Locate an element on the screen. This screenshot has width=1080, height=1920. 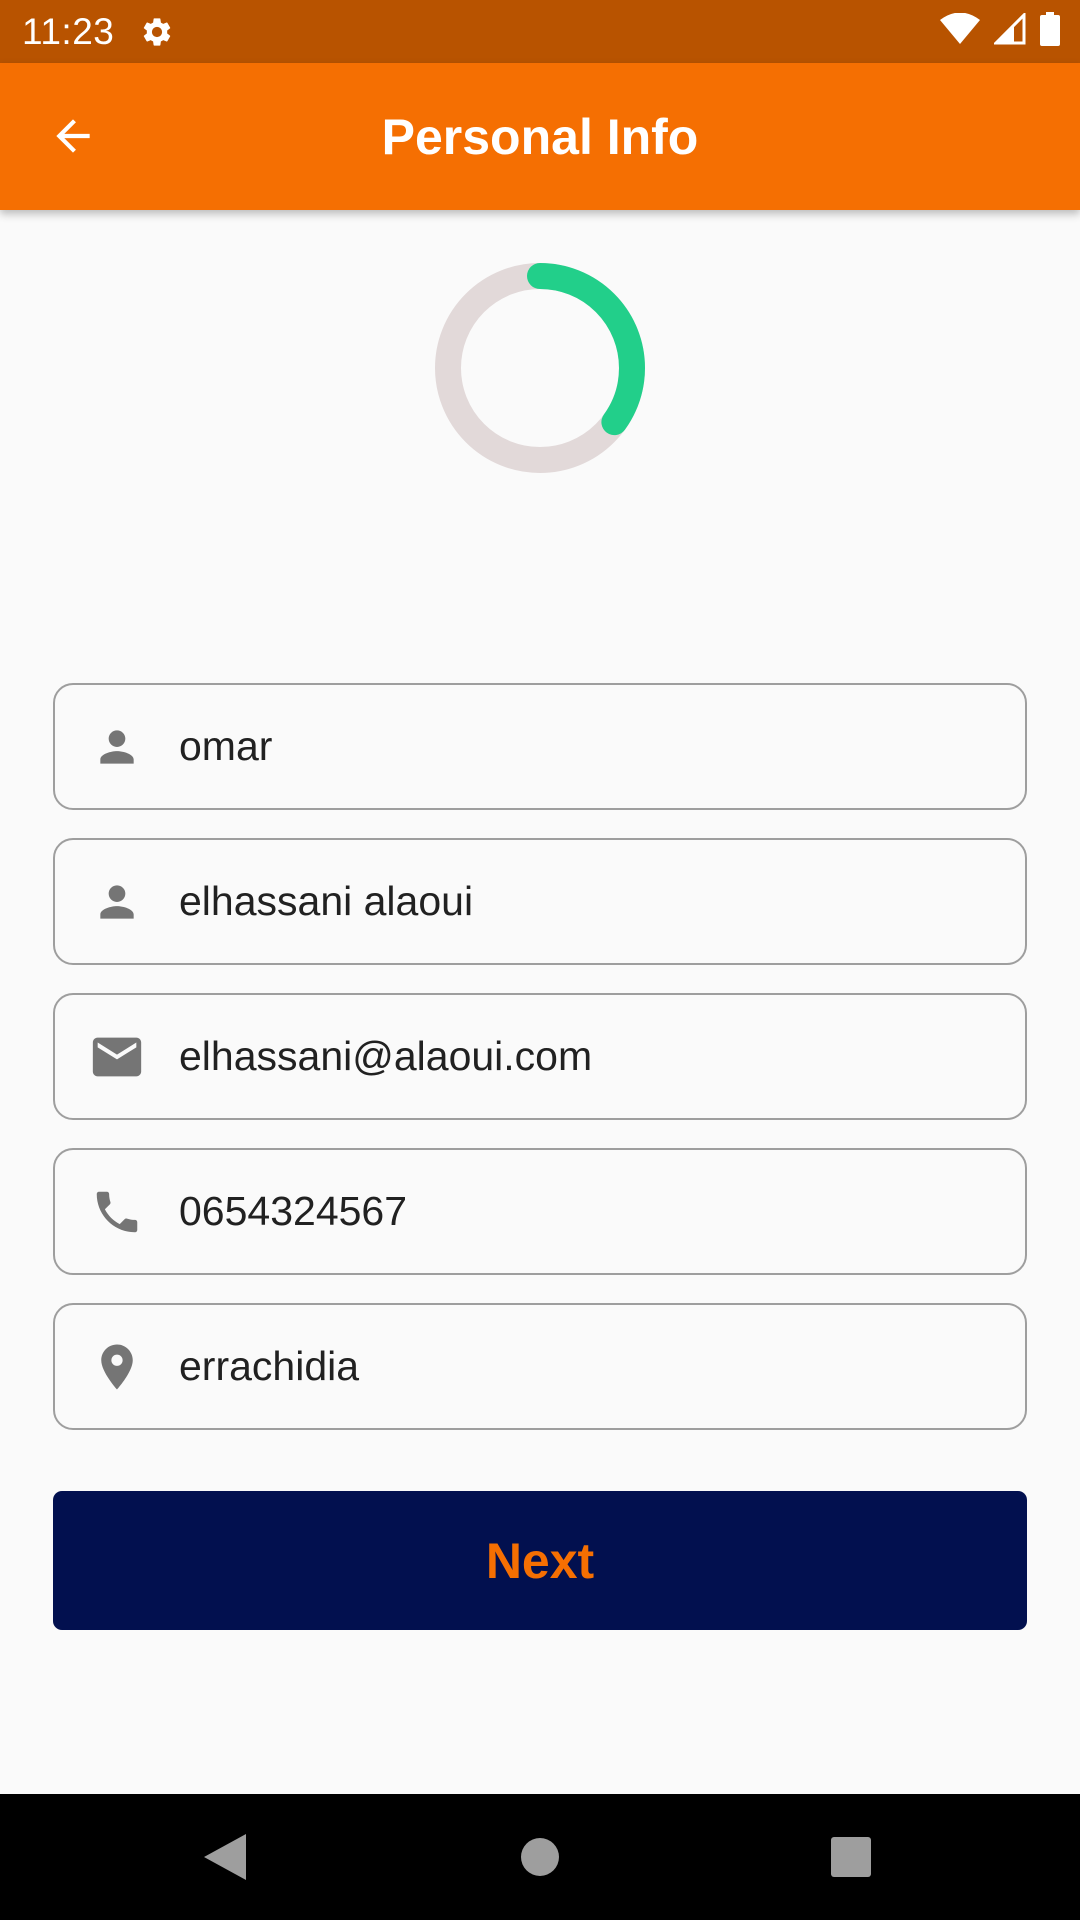
back-button is located at coordinates (73, 136).